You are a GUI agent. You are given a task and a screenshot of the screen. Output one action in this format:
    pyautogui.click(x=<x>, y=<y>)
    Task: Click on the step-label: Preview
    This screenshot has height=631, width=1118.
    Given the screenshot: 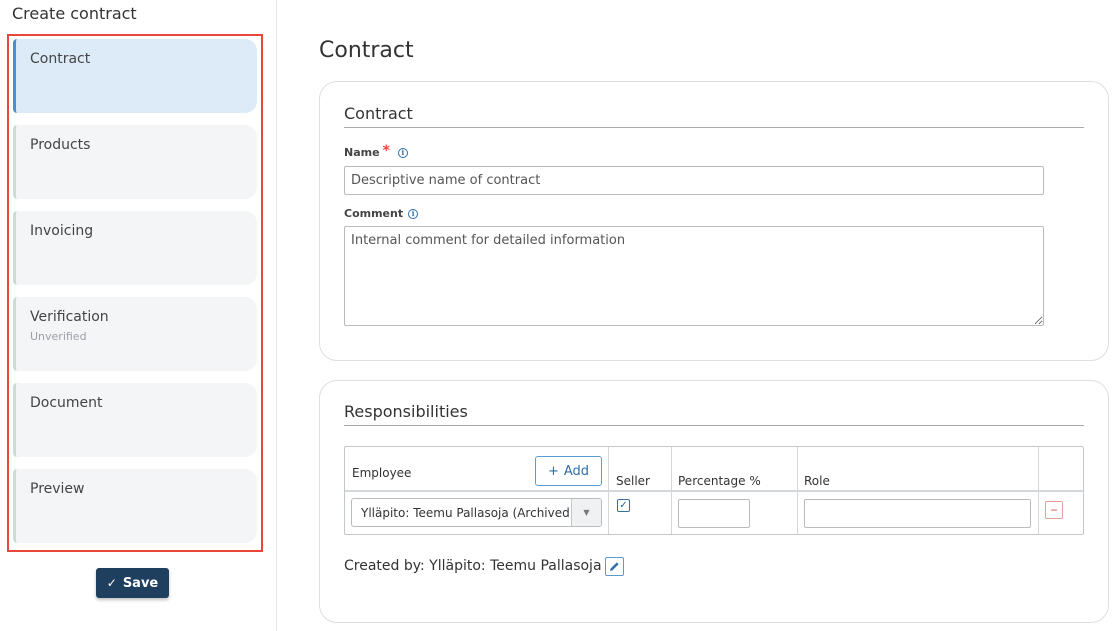 What is the action you would take?
    pyautogui.click(x=57, y=489)
    